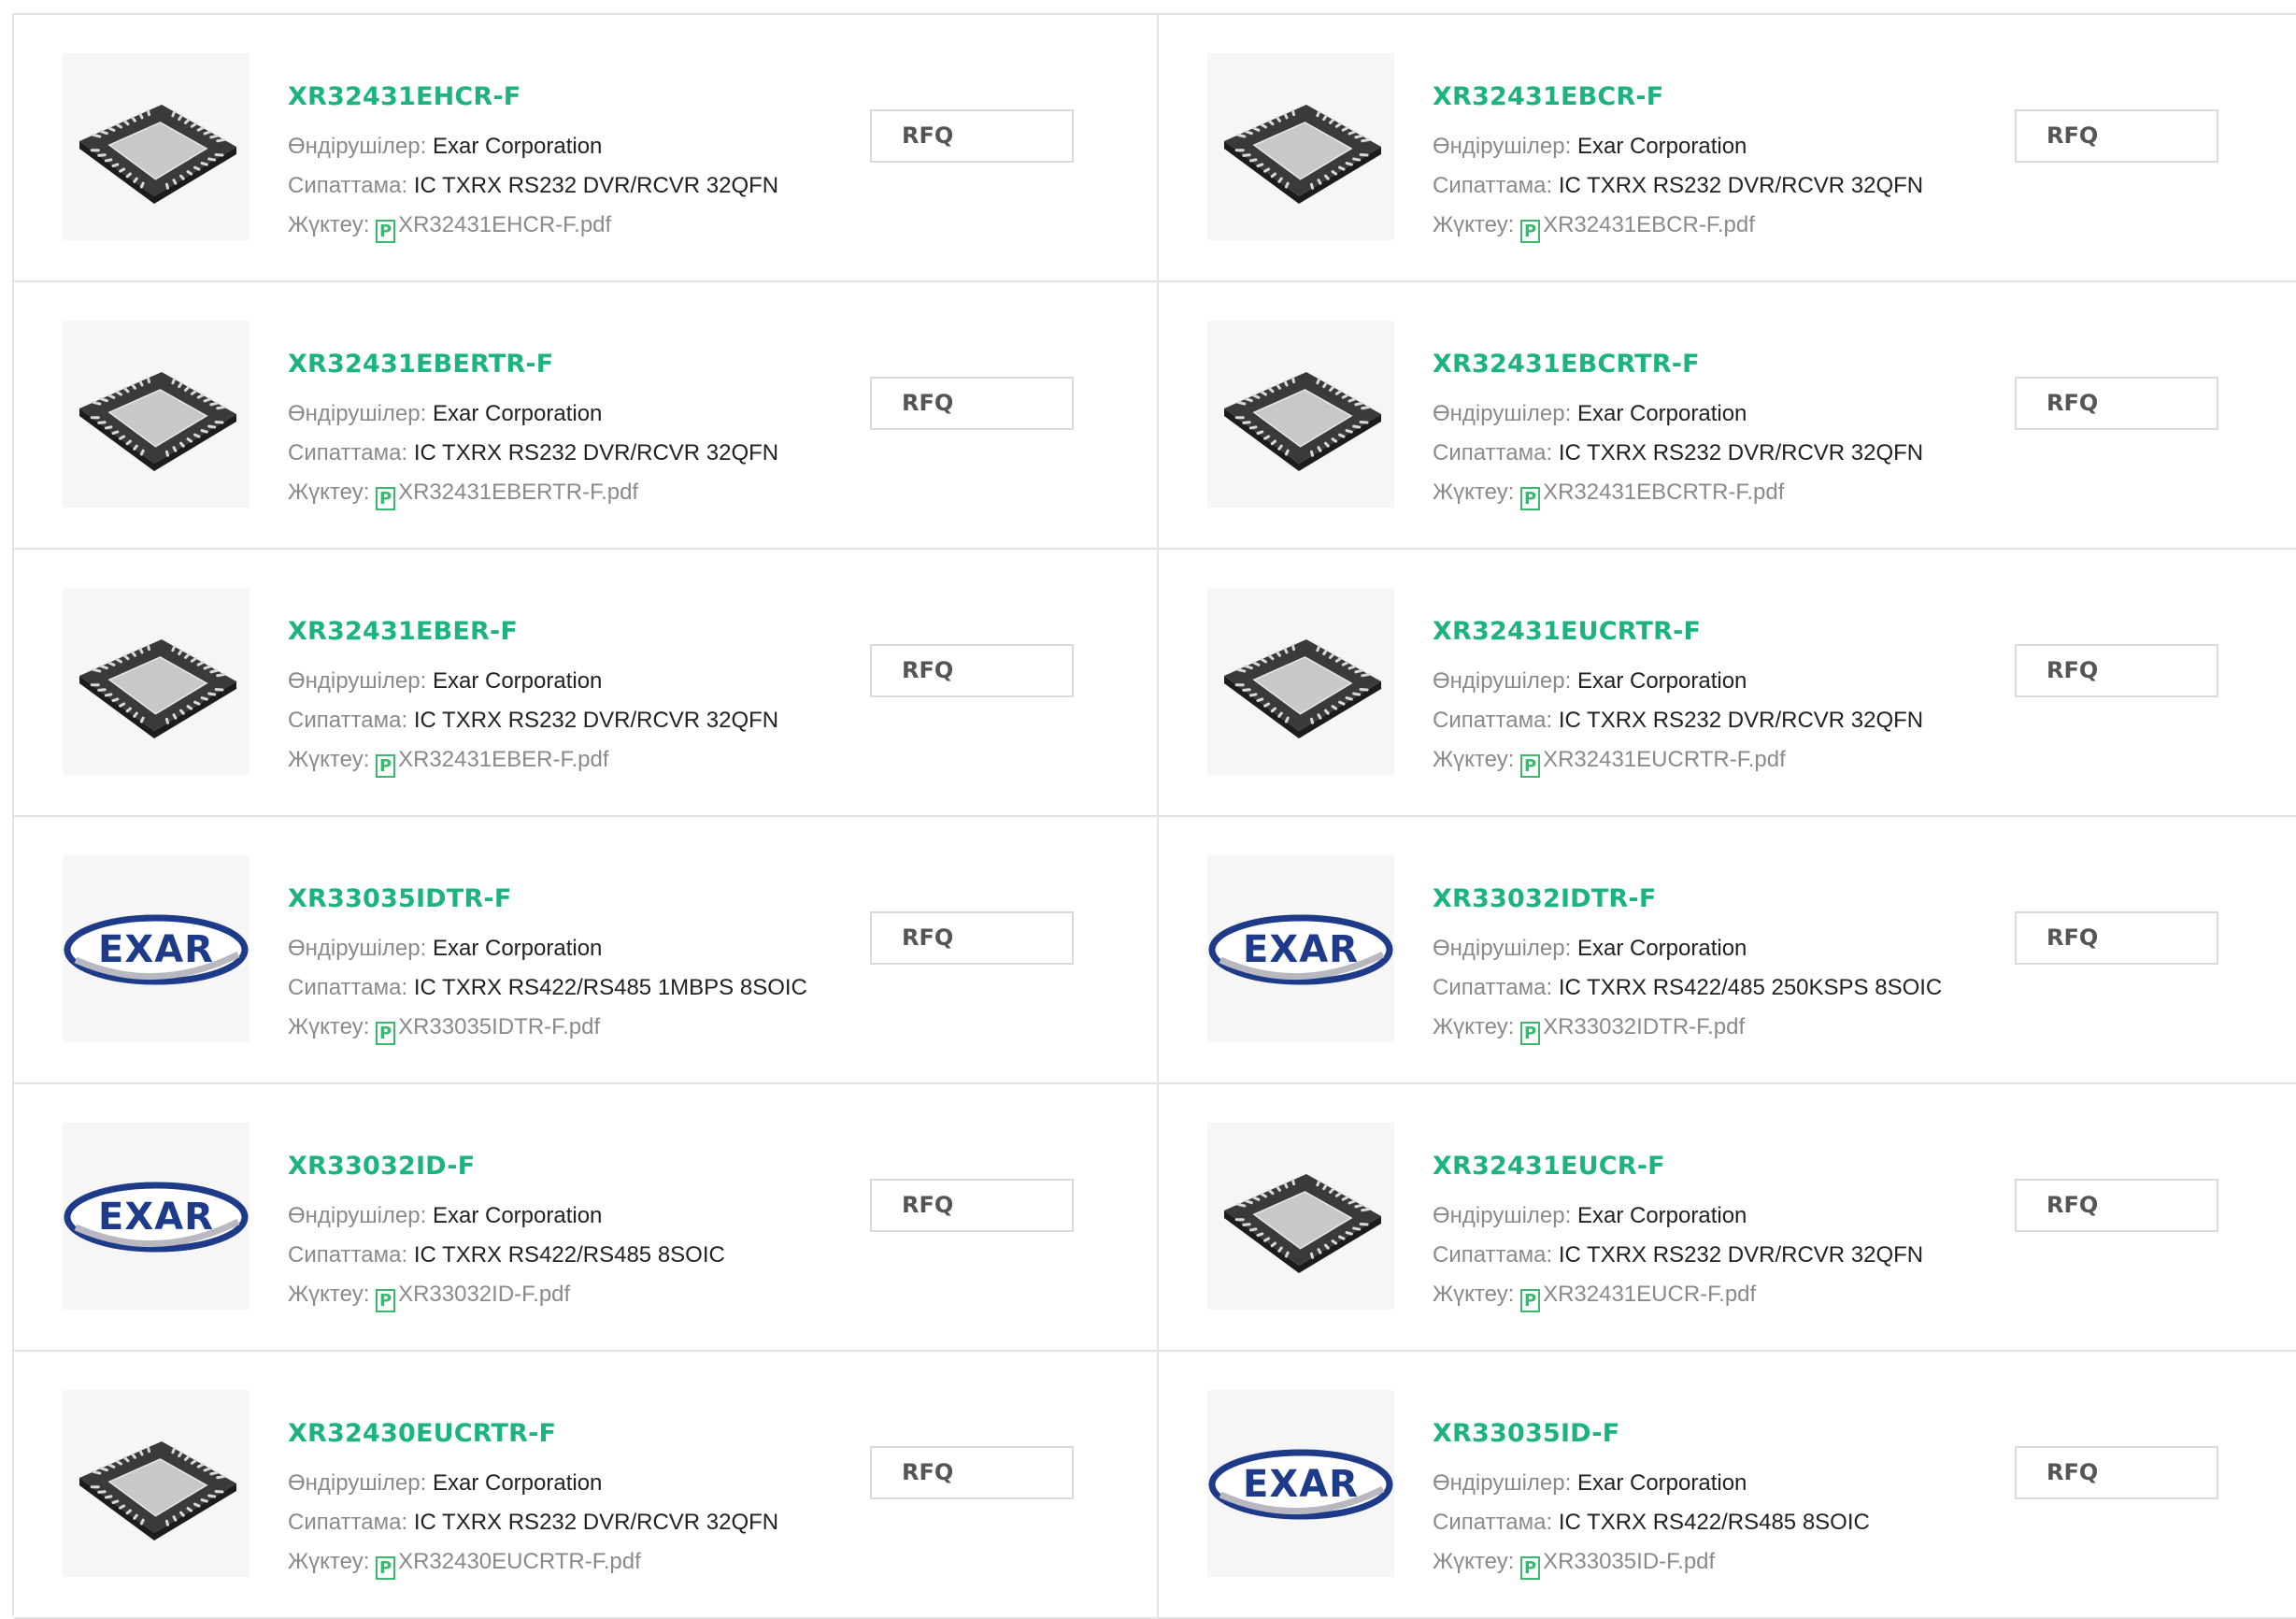  What do you see at coordinates (1567, 631) in the screenshot?
I see `part-number-link: XR32431EUCRTR-F` at bounding box center [1567, 631].